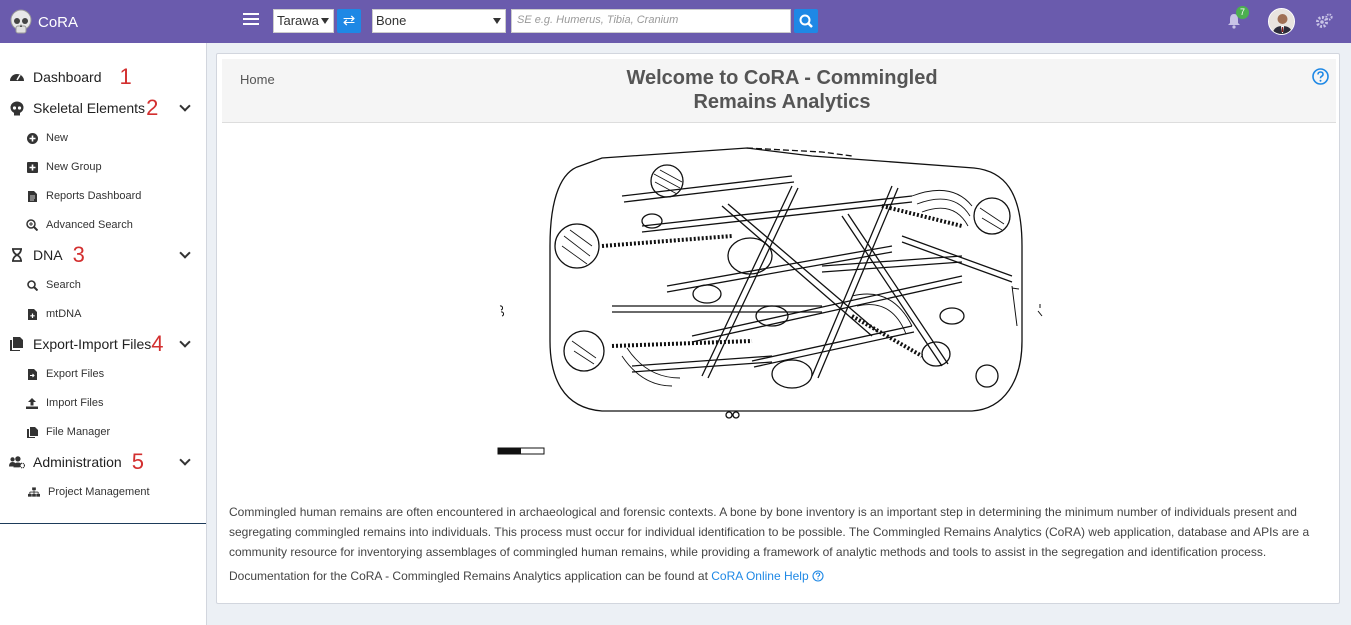 This screenshot has height=625, width=1351. I want to click on sidebar-subitem-label: Export Files, so click(75, 374).